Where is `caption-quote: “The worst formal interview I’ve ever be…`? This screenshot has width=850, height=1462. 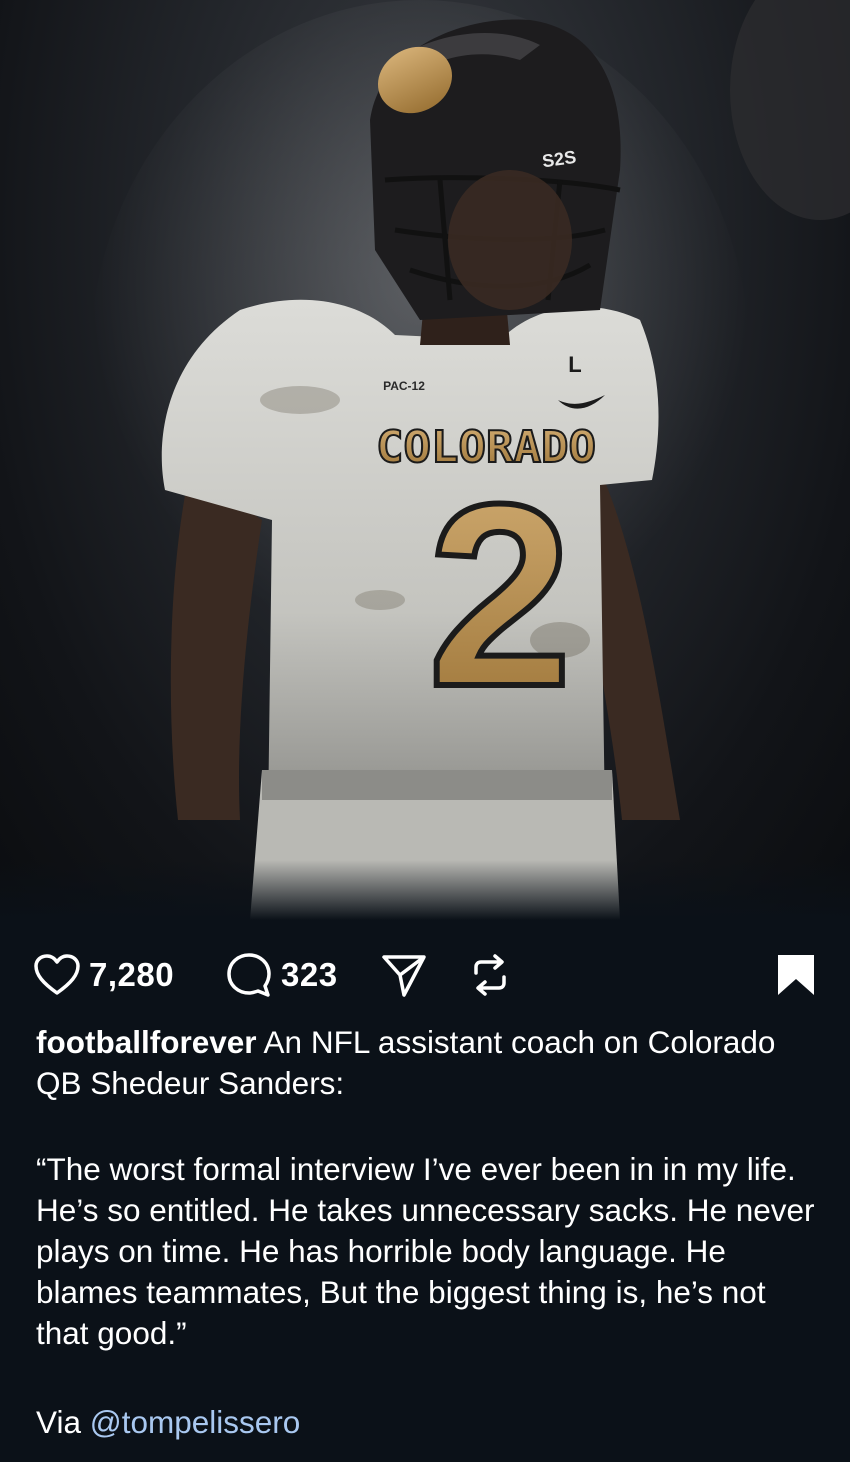
caption-quote: “The worst formal interview I’ve ever be… is located at coordinates (425, 1251).